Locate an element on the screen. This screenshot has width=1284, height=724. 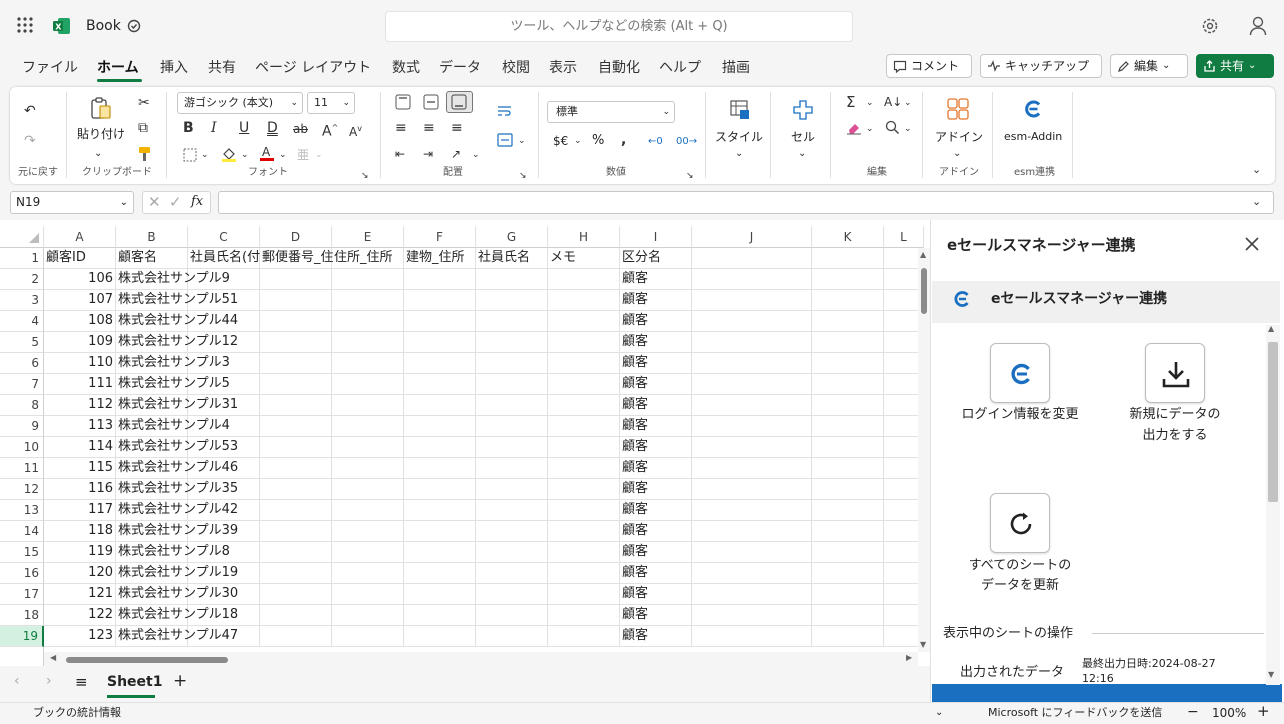
row-header: 4 is located at coordinates (22, 321).